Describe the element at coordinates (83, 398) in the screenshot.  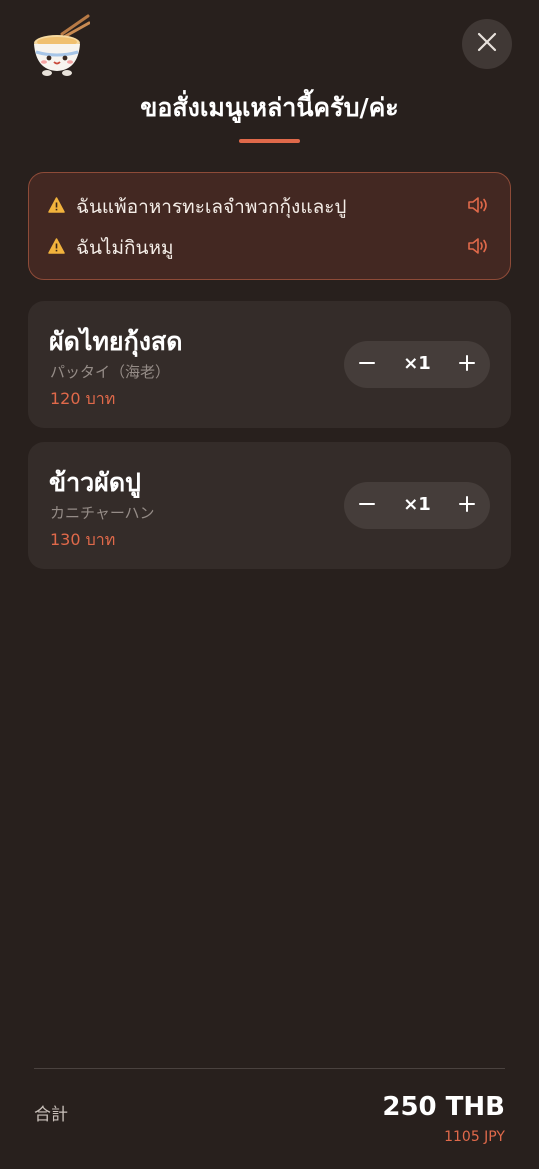
I see `item-price: 120 บาท` at that location.